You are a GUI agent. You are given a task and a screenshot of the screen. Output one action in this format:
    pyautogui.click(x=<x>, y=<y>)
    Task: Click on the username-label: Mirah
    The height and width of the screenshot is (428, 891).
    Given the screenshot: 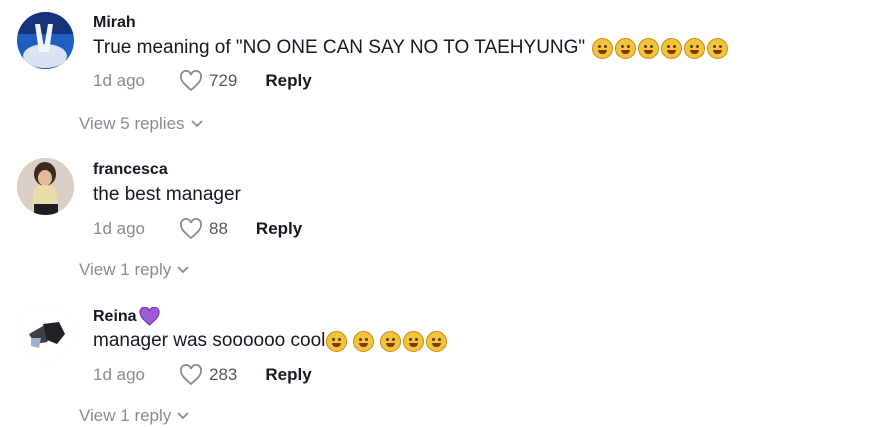 What is the action you would take?
    pyautogui.click(x=114, y=22)
    